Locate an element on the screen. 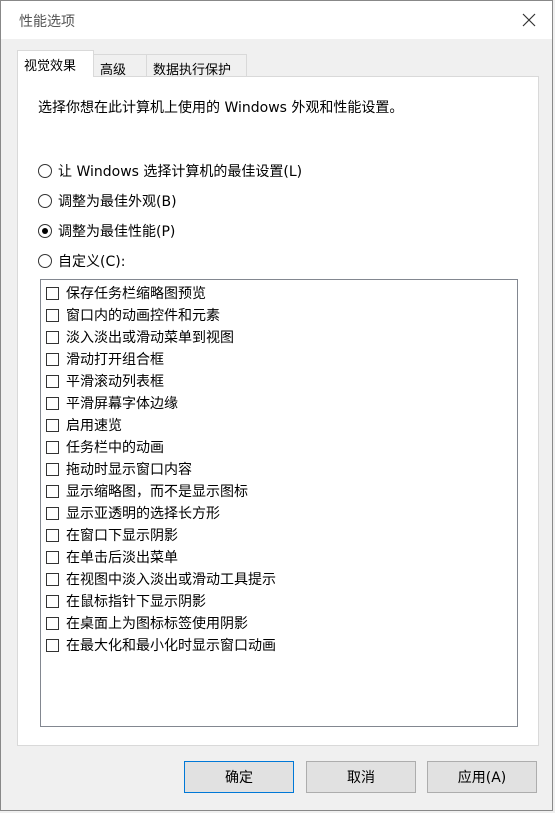 The image size is (555, 813). list-item: 平滑滚动列表框 is located at coordinates (105, 381).